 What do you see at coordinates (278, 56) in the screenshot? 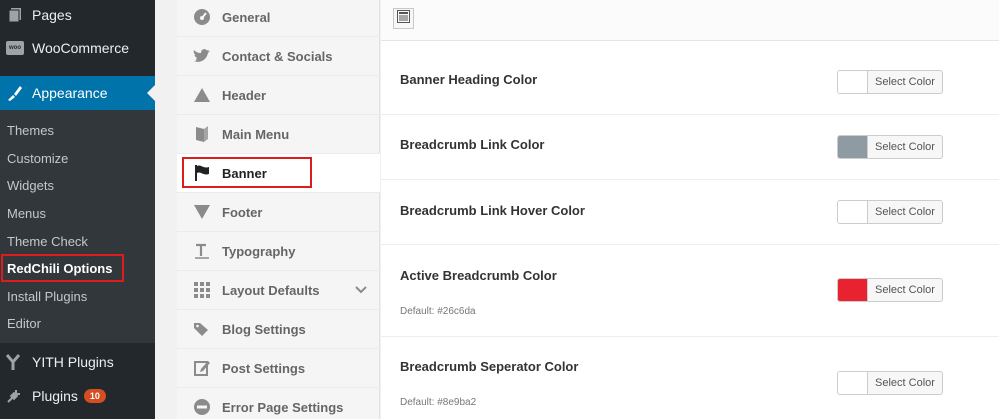
I see `tab-contact-socials: Contact & Socials` at bounding box center [278, 56].